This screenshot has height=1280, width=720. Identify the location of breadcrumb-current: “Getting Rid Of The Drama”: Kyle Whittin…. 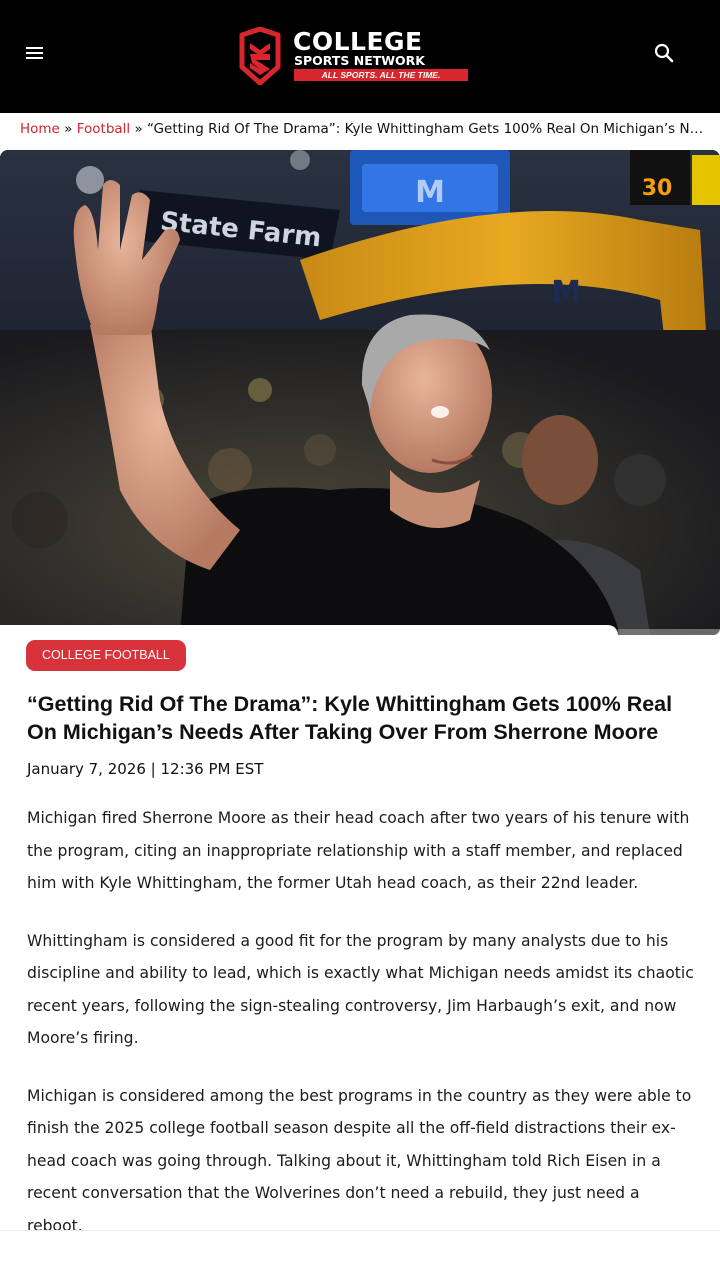
(428, 129).